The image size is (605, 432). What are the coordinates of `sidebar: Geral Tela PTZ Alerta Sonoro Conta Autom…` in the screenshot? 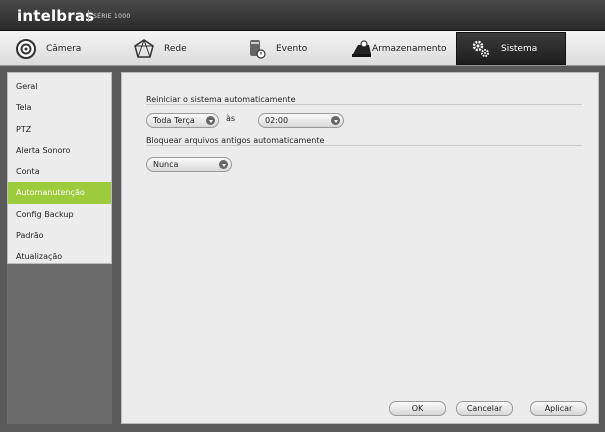 It's located at (59, 168).